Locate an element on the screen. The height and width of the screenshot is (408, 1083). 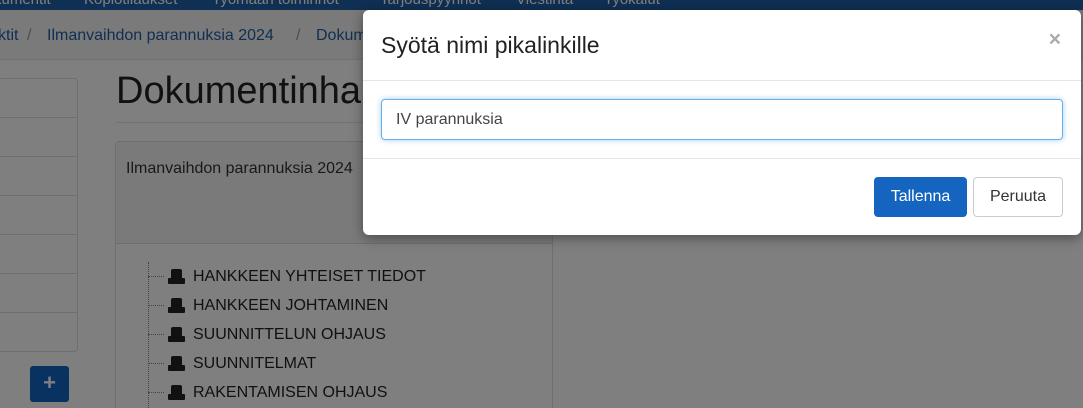
modal-title: Syötä nimi pikalinkille is located at coordinates (490, 45).